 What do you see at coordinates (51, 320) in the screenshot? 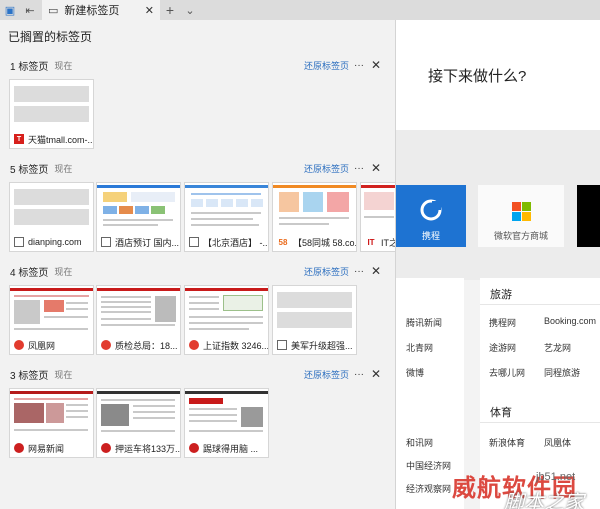
I see `tab-thumbnail: 凤凰网` at bounding box center [51, 320].